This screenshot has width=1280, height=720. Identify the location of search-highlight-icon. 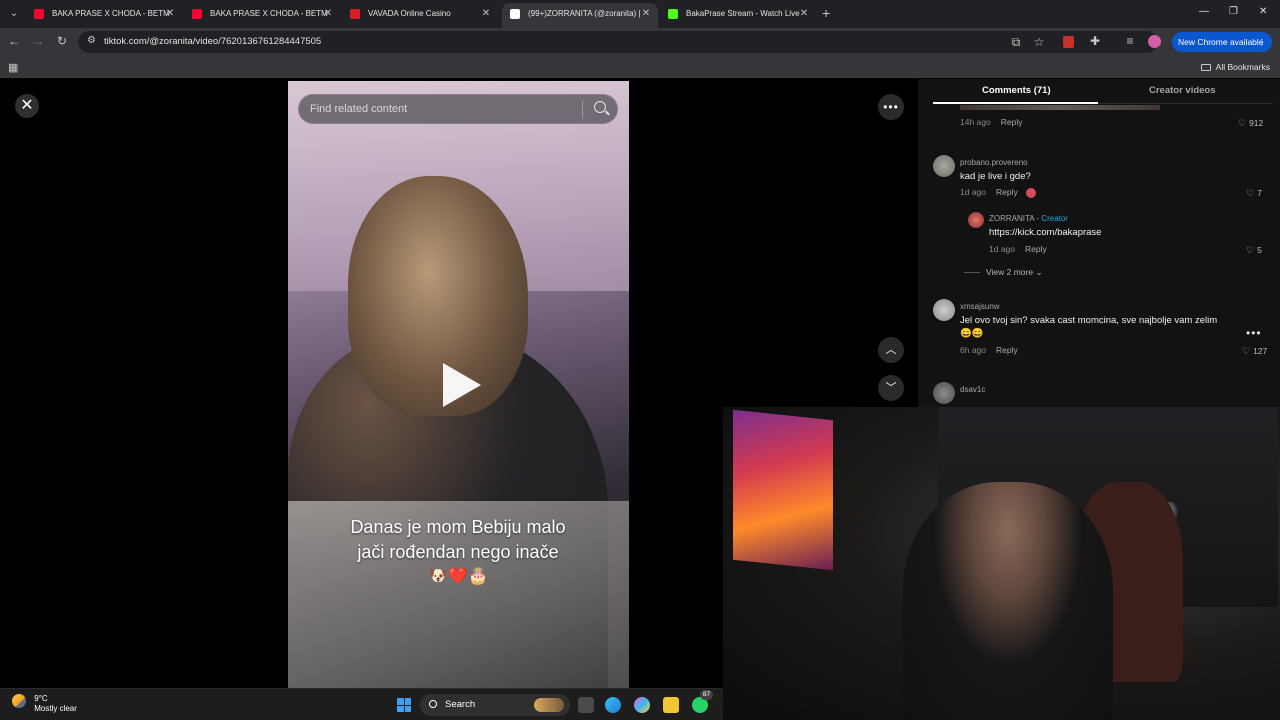
(549, 705).